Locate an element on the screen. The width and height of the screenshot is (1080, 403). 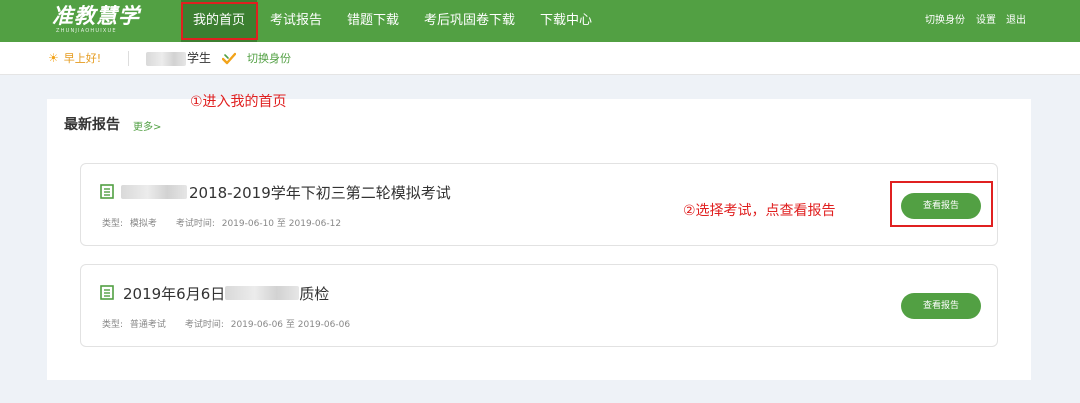
view-report-button: 查看报告 is located at coordinates (941, 306).